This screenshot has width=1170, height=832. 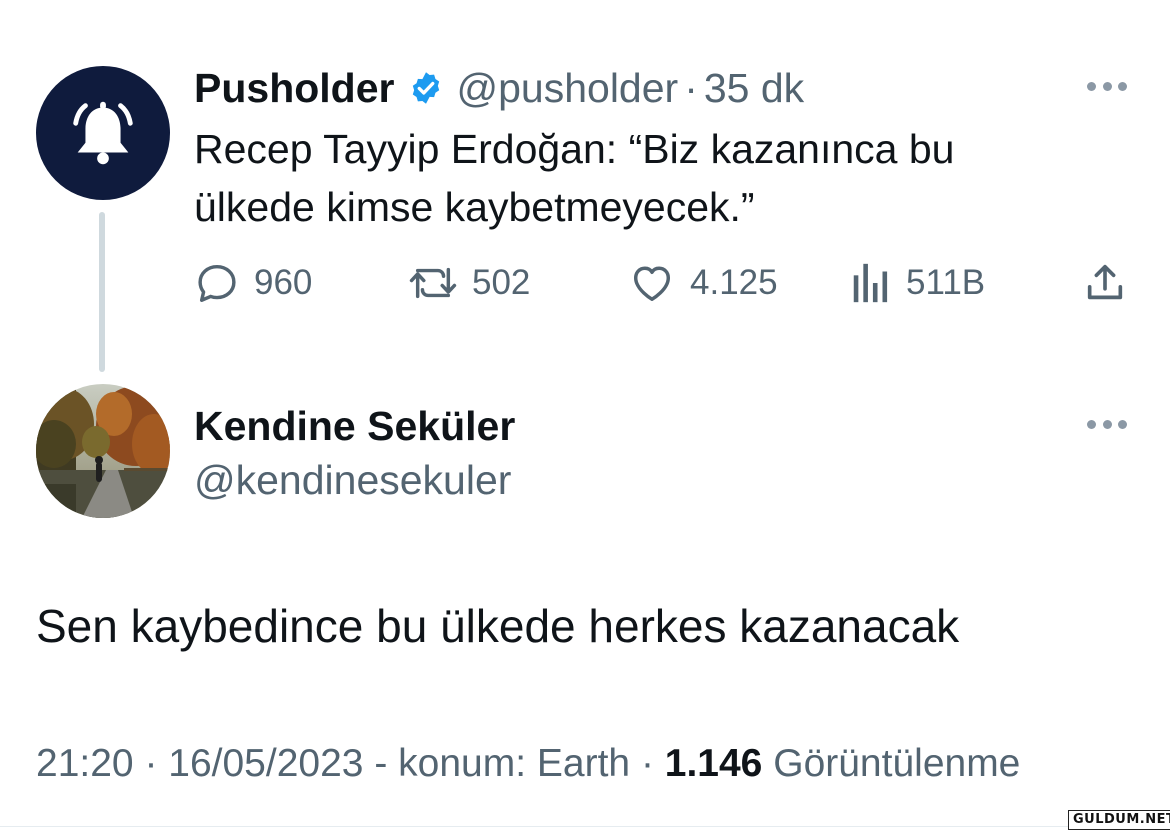 I want to click on autumn-path-photo, so click(x=103, y=451).